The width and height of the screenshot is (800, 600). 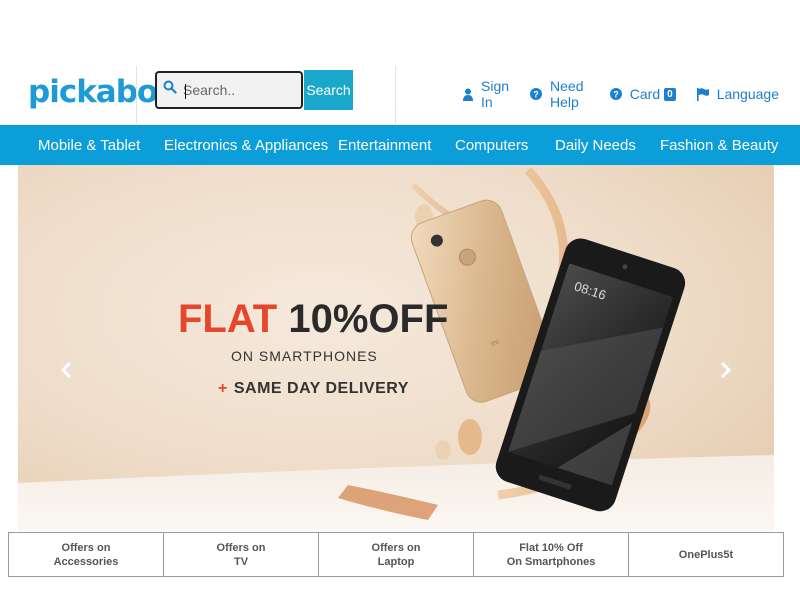 I want to click on offer-tab-label: OnePlus5t, so click(x=706, y=554).